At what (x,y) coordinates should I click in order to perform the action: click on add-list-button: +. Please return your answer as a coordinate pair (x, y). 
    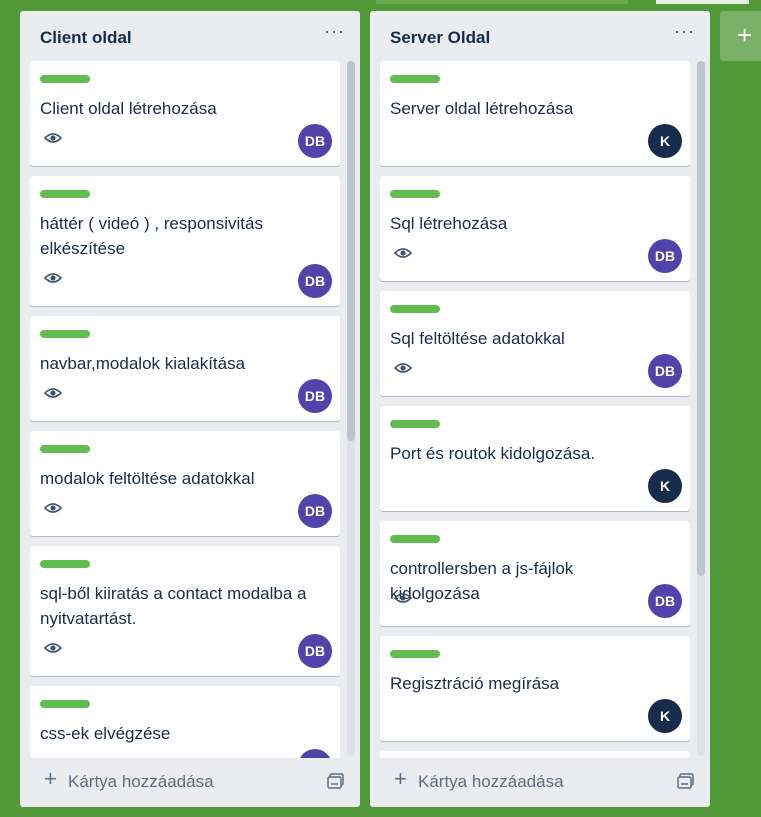
    Looking at the image, I should click on (740, 36).